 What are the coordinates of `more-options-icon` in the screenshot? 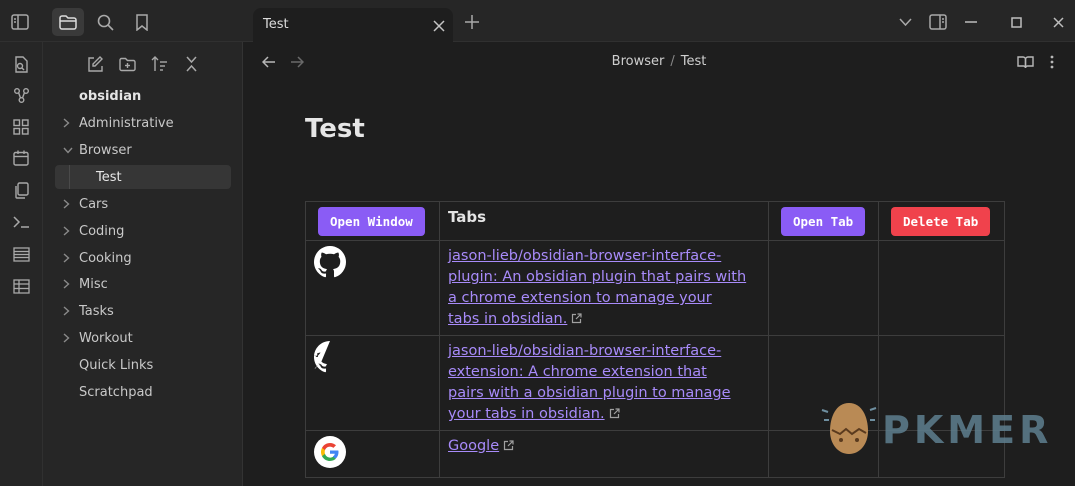 It's located at (1052, 62).